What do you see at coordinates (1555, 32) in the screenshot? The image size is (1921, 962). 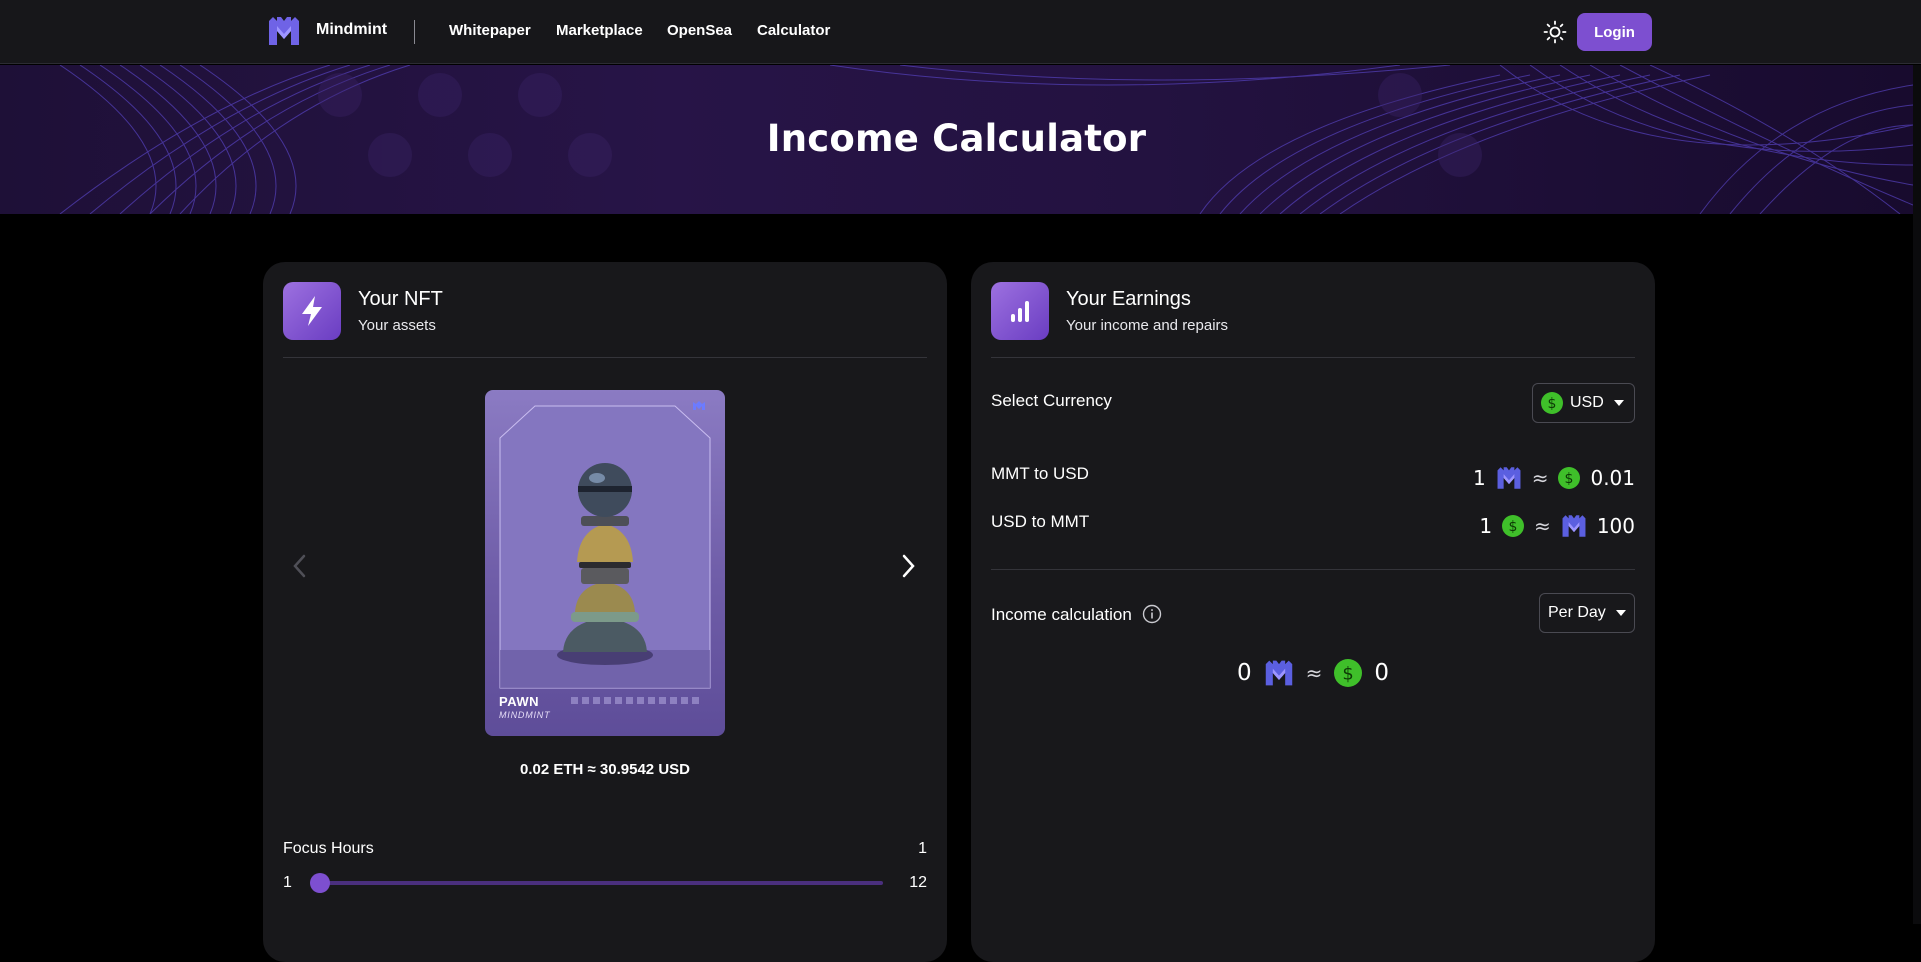 I see `sun-icon` at bounding box center [1555, 32].